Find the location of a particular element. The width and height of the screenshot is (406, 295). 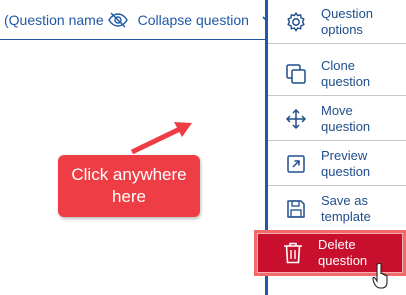

click-anywhere-callout: Click anywhere here is located at coordinates (129, 186).